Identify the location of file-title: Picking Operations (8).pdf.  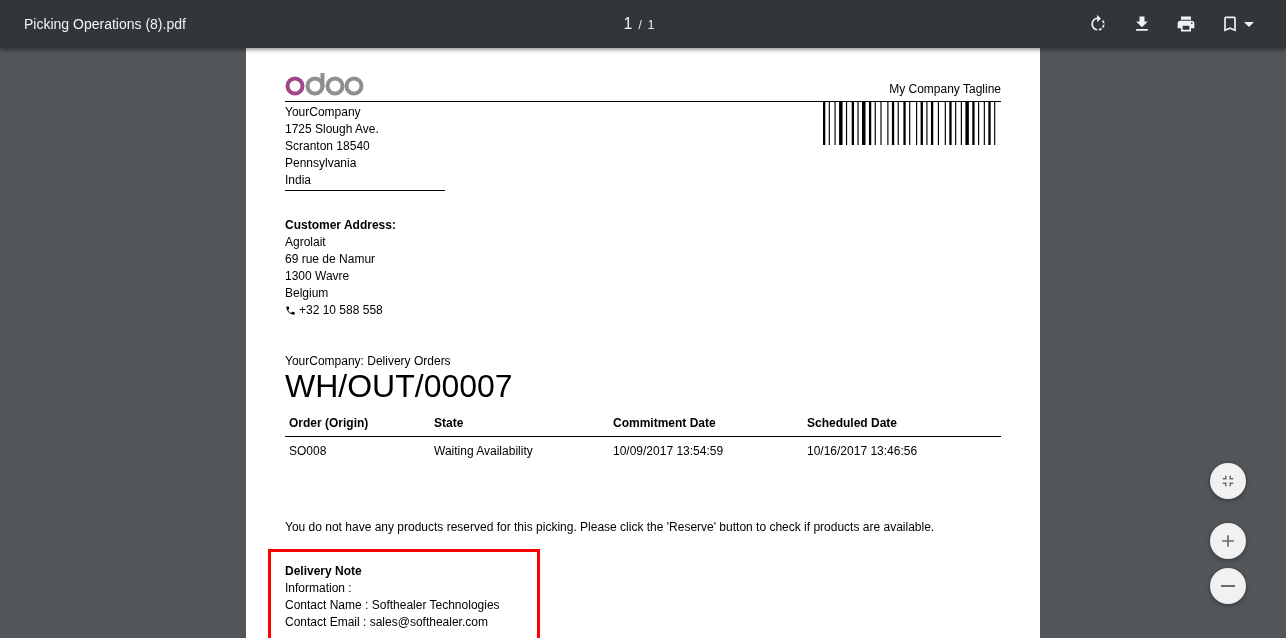
(105, 24).